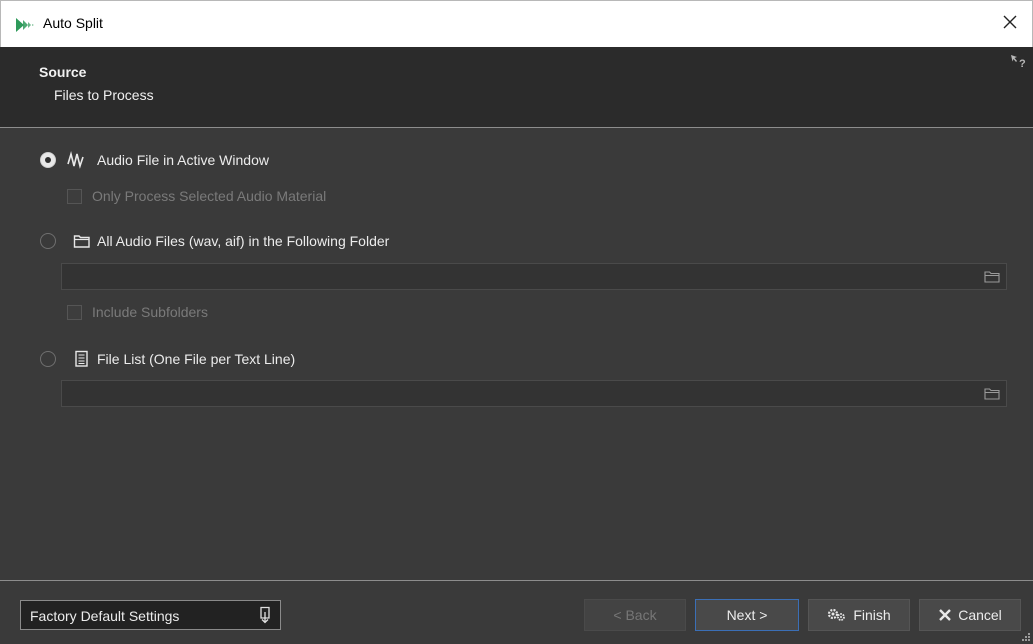 Image resolution: width=1033 pixels, height=644 pixels. What do you see at coordinates (74, 196) in the screenshot?
I see `checkbox-only-selected` at bounding box center [74, 196].